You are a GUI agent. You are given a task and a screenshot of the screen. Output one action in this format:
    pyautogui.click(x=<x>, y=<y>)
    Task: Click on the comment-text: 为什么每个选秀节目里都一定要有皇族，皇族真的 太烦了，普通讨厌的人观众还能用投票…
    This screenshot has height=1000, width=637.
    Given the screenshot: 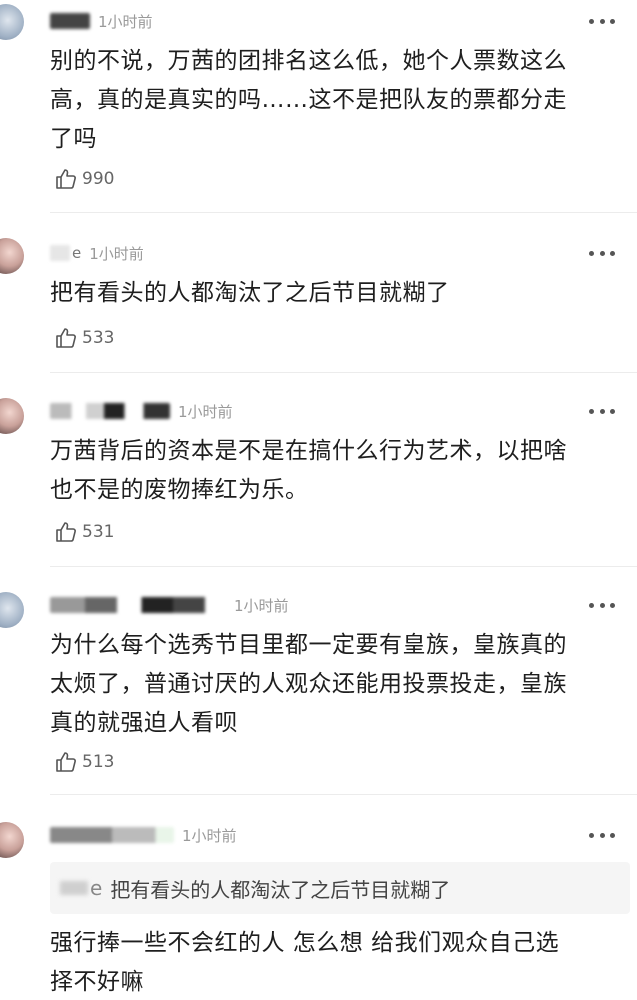 What is the action you would take?
    pyautogui.click(x=308, y=684)
    